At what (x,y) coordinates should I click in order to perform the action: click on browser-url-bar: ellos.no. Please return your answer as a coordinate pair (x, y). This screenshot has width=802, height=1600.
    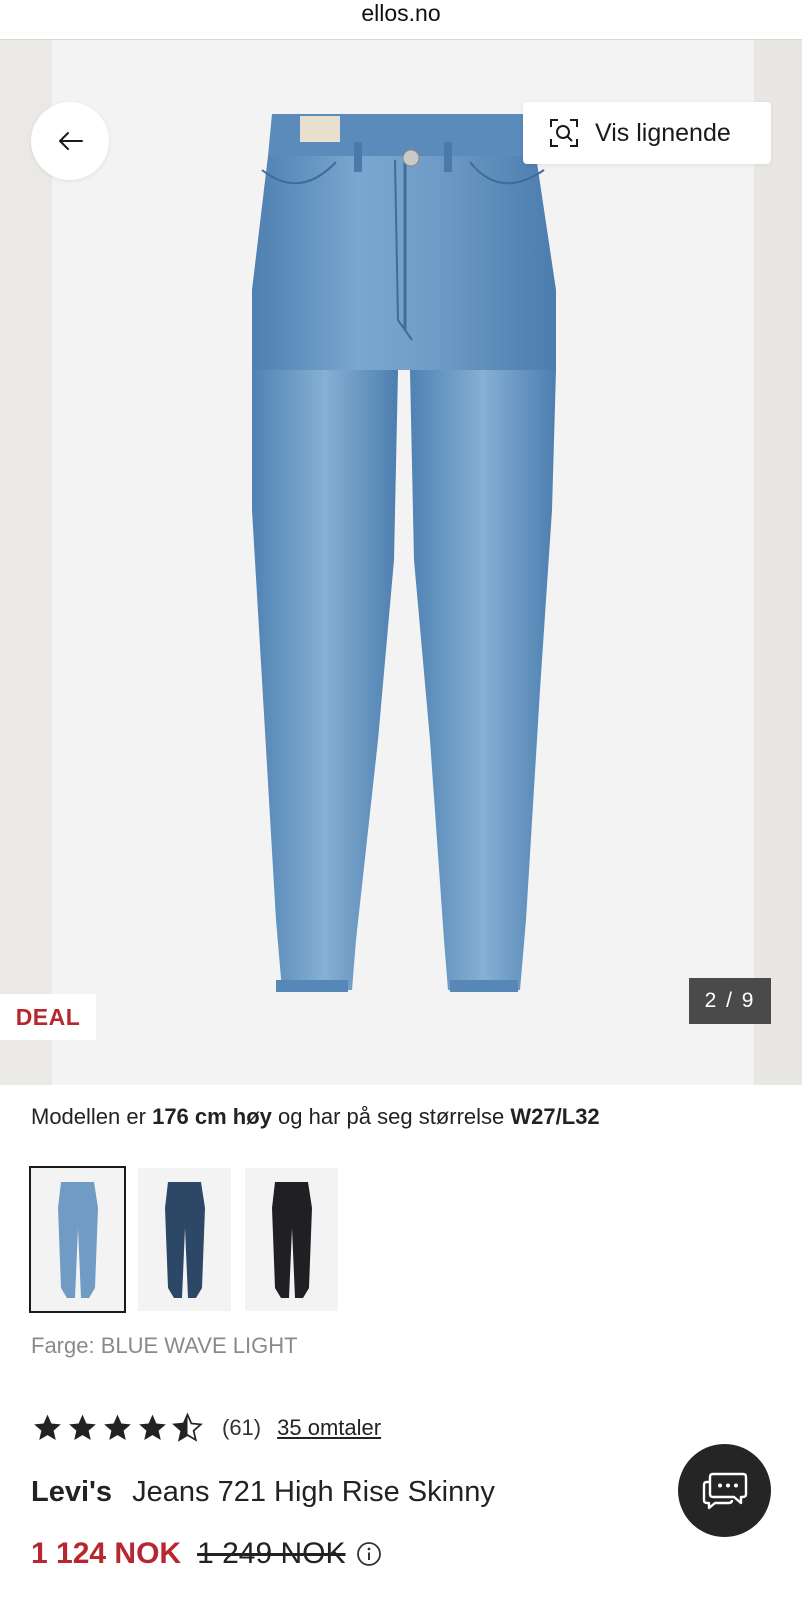
    Looking at the image, I should click on (401, 20).